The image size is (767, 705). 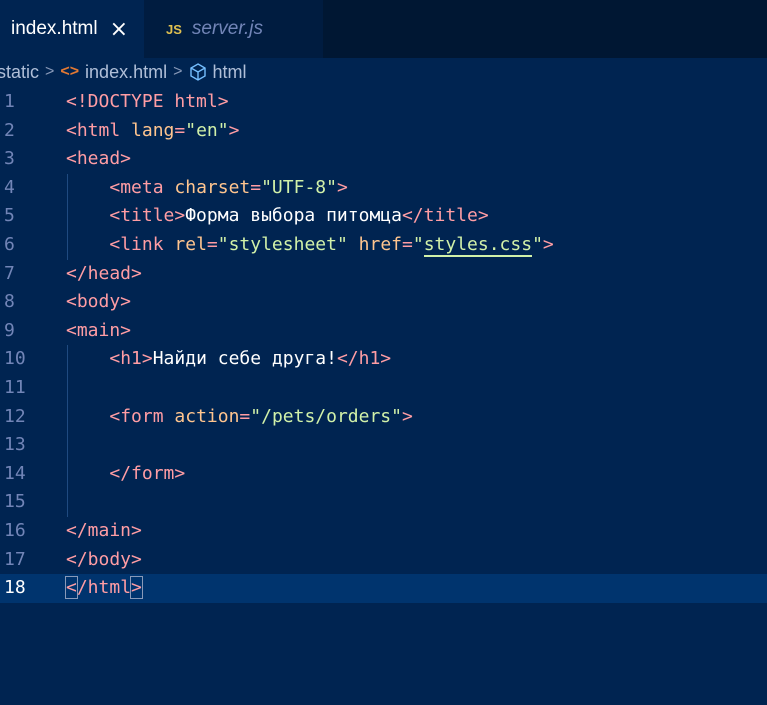 I want to click on line-number: 7, so click(x=9, y=273).